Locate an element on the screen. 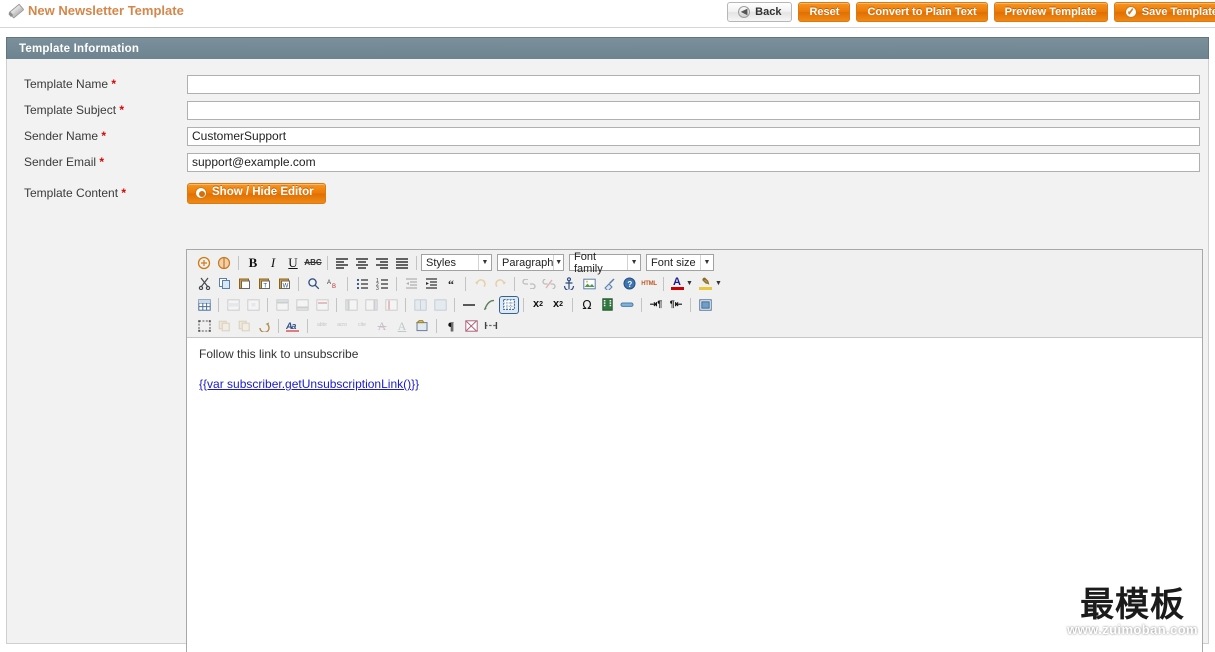 The height and width of the screenshot is (652, 1215). page-break-icon is located at coordinates (491, 326).